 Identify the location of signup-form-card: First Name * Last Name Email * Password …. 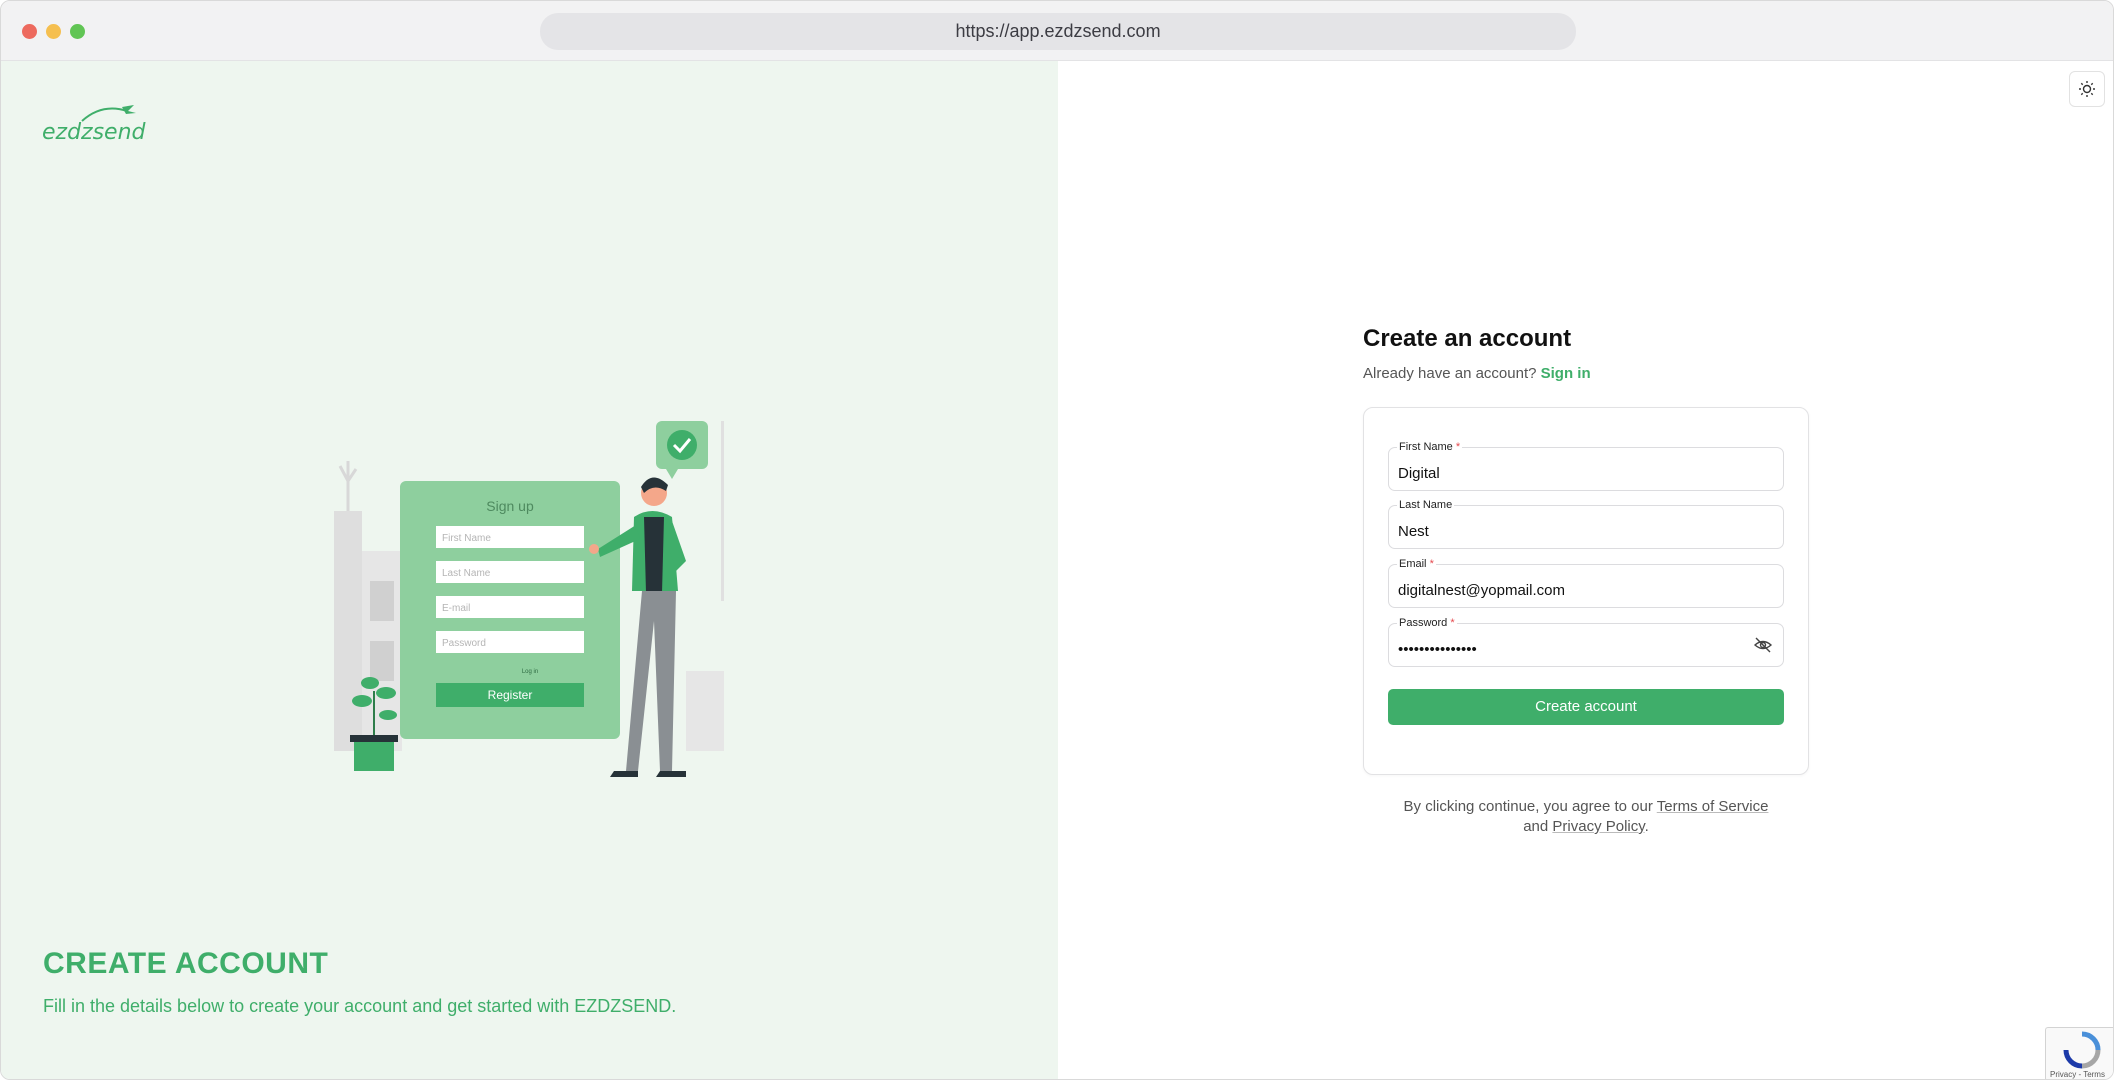
(1586, 591).